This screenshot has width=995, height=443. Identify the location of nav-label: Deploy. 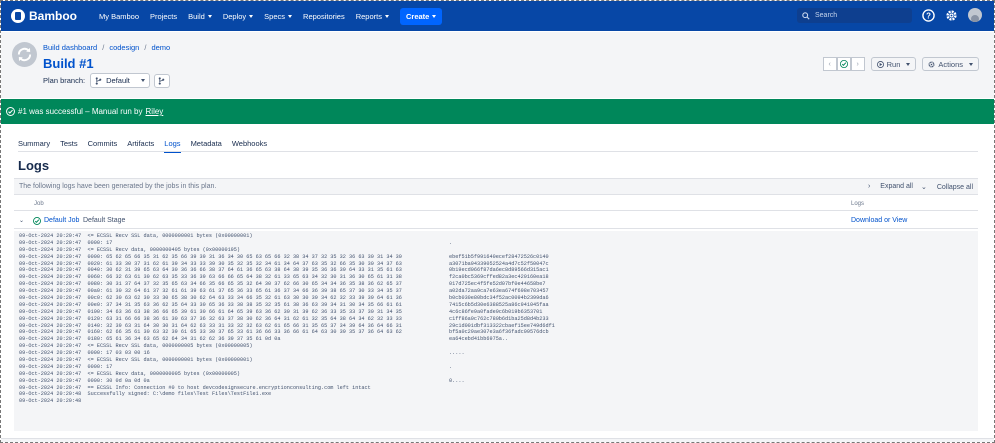
(234, 16).